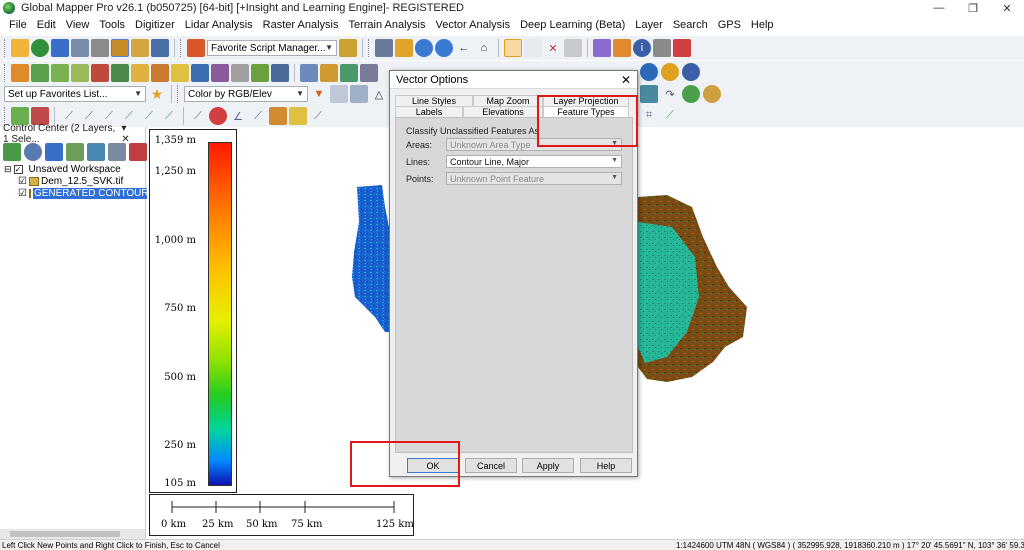 The height and width of the screenshot is (550, 1024). Describe the element at coordinates (434, 100) in the screenshot. I see `tab-line-styles: Line Styles` at that location.